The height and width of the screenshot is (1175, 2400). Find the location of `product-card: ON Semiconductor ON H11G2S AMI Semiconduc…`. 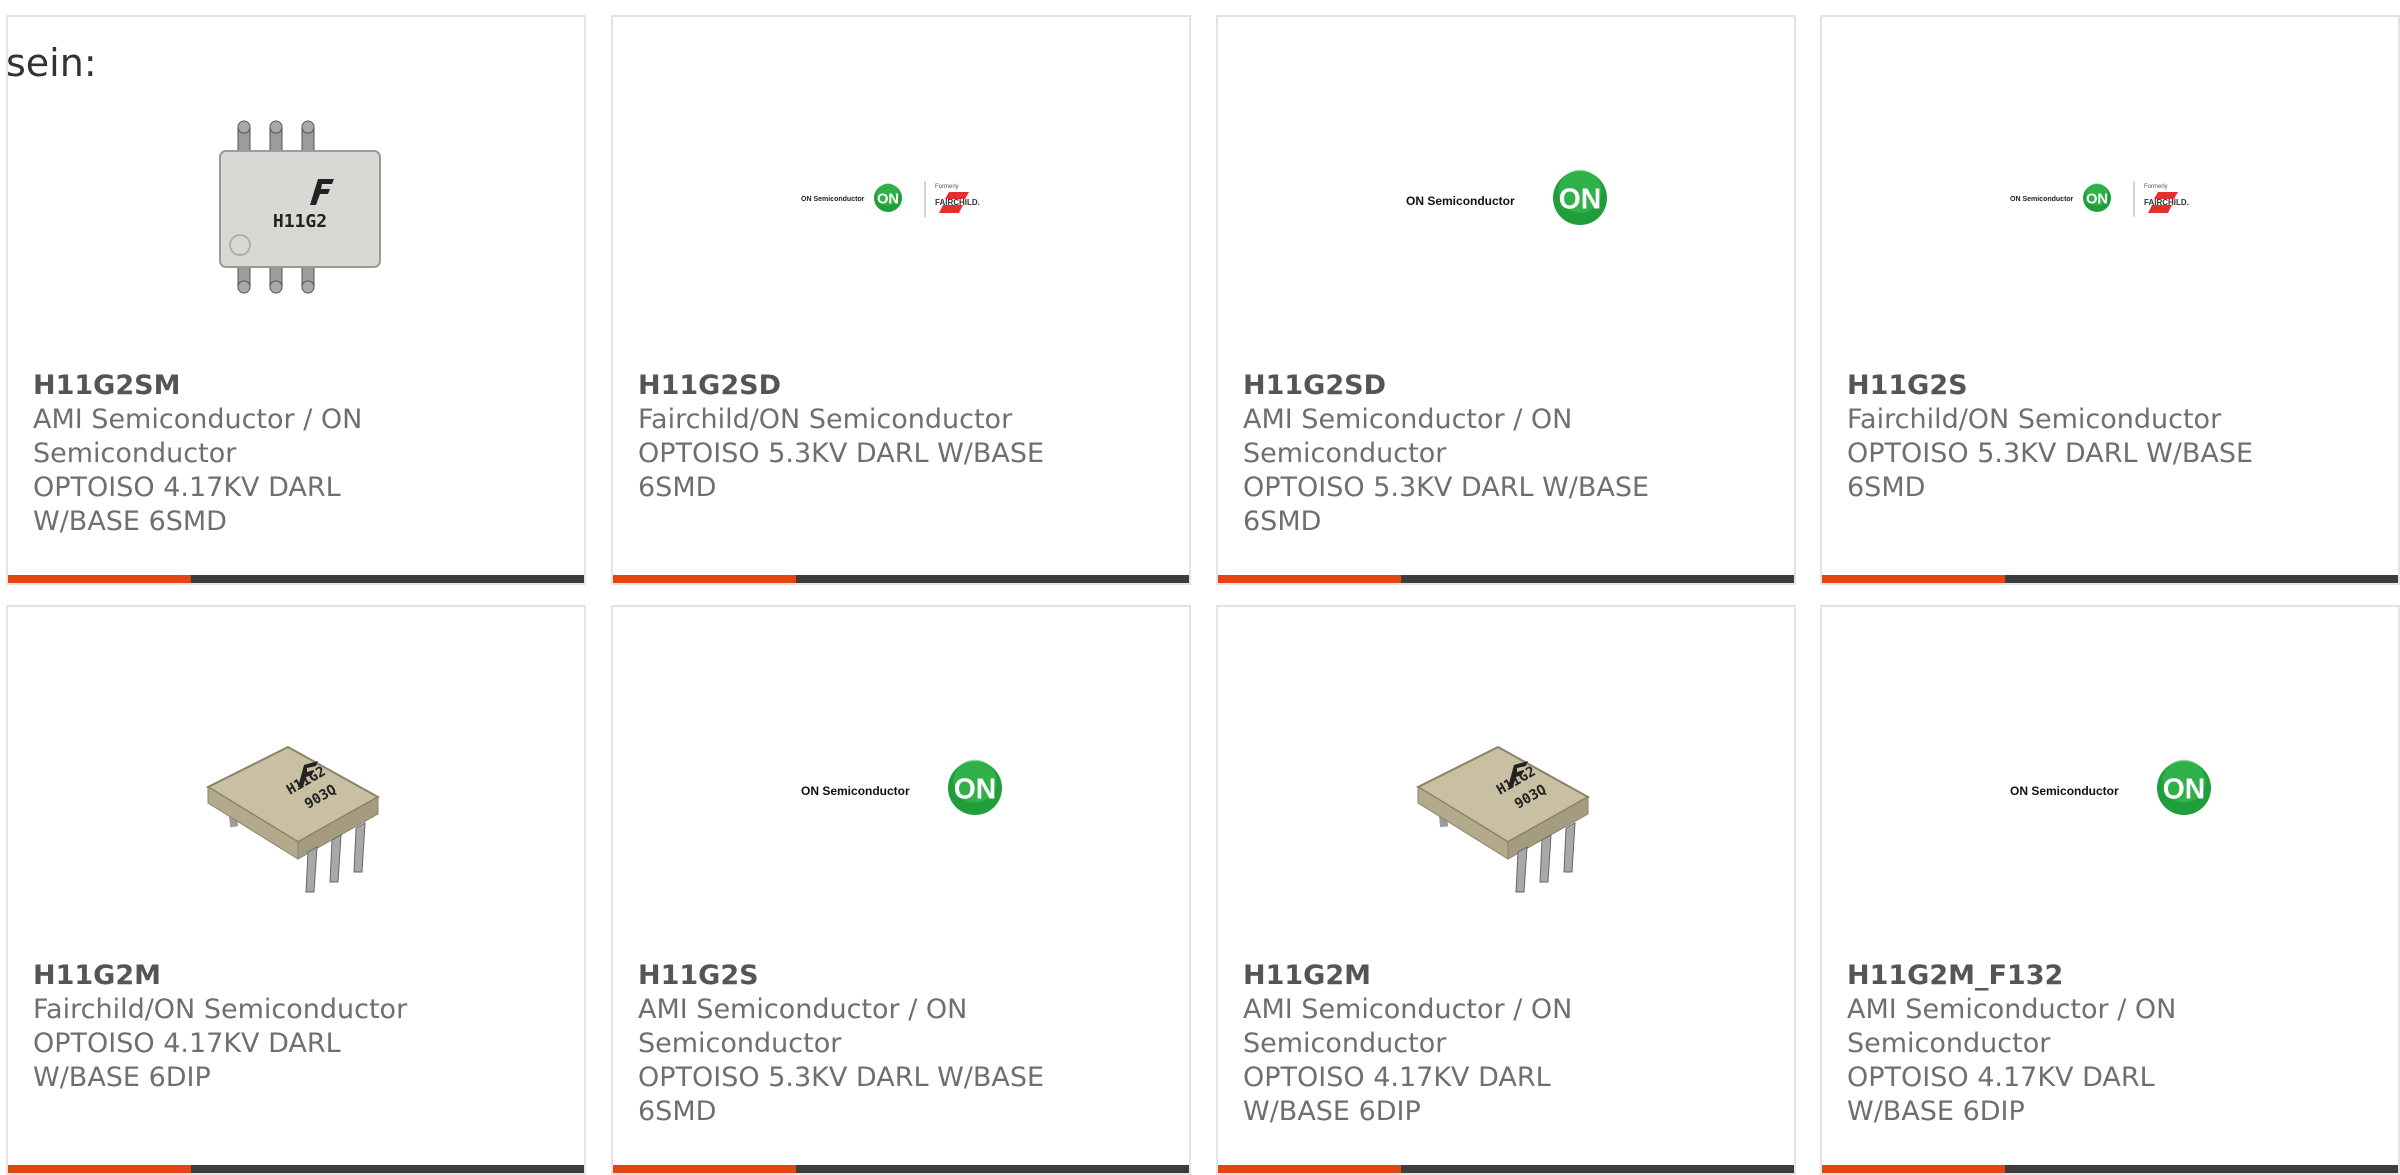

product-card: ON Semiconductor ON H11G2S AMI Semiconduc… is located at coordinates (901, 890).